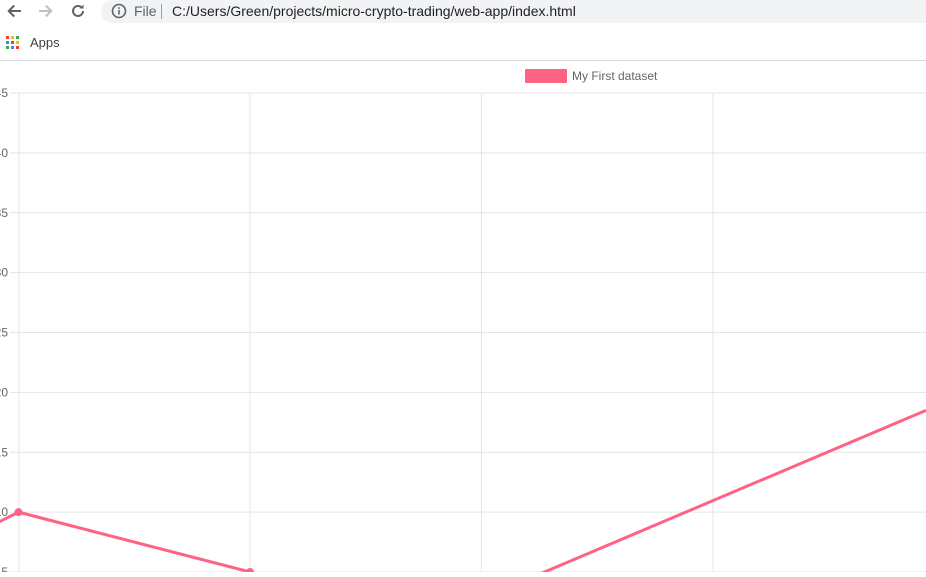 This screenshot has height=577, width=926. I want to click on y-tick-label: 5, so click(4, 568).